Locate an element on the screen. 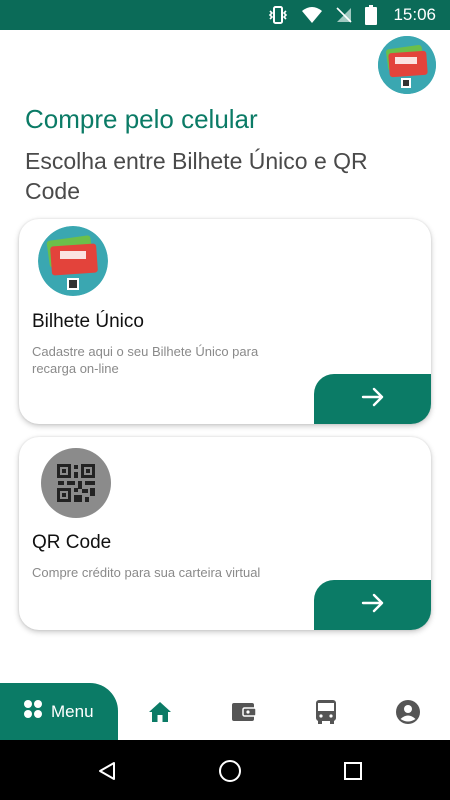 The image size is (450, 800). card-title: Bilhete Único is located at coordinates (88, 321).